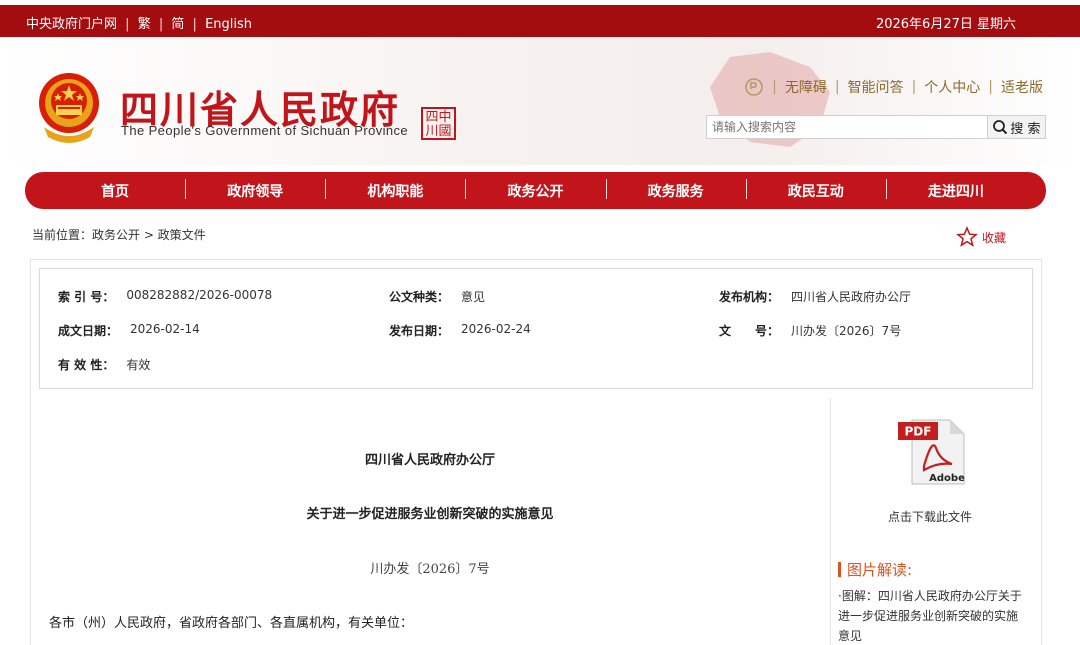 The height and width of the screenshot is (645, 1080). I want to click on national-emblem-icon, so click(69, 108).